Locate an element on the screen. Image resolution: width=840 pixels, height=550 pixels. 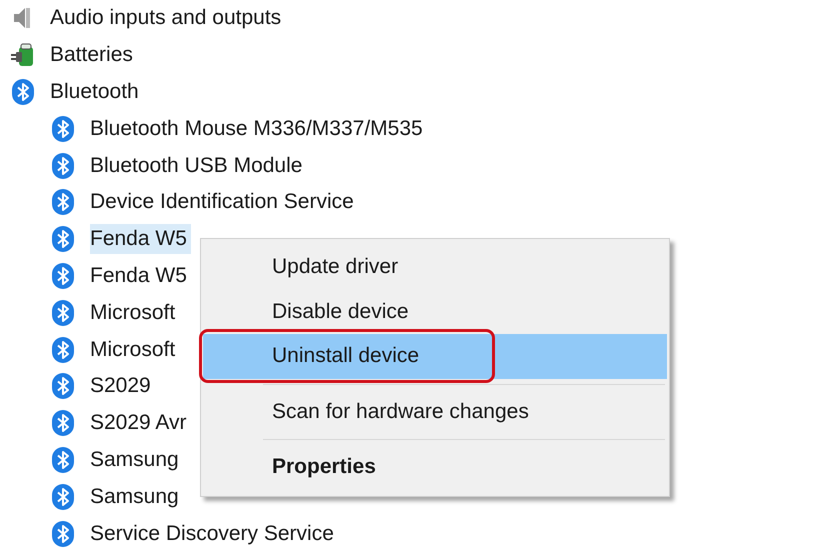
battery-icon is located at coordinates (23, 55).